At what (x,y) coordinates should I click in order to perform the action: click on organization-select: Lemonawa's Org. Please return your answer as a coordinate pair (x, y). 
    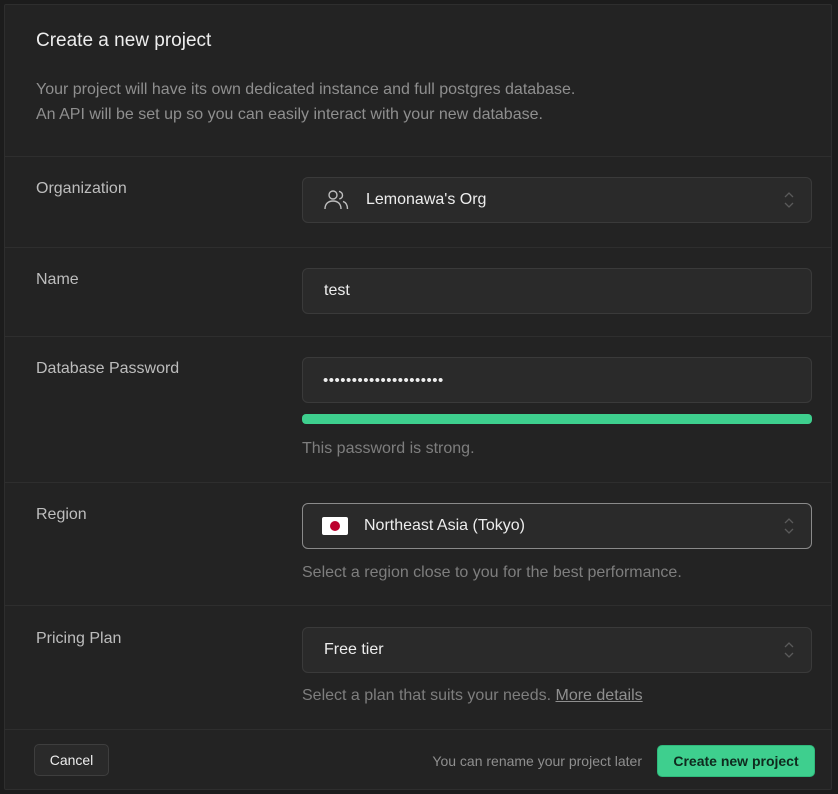
    Looking at the image, I should click on (557, 200).